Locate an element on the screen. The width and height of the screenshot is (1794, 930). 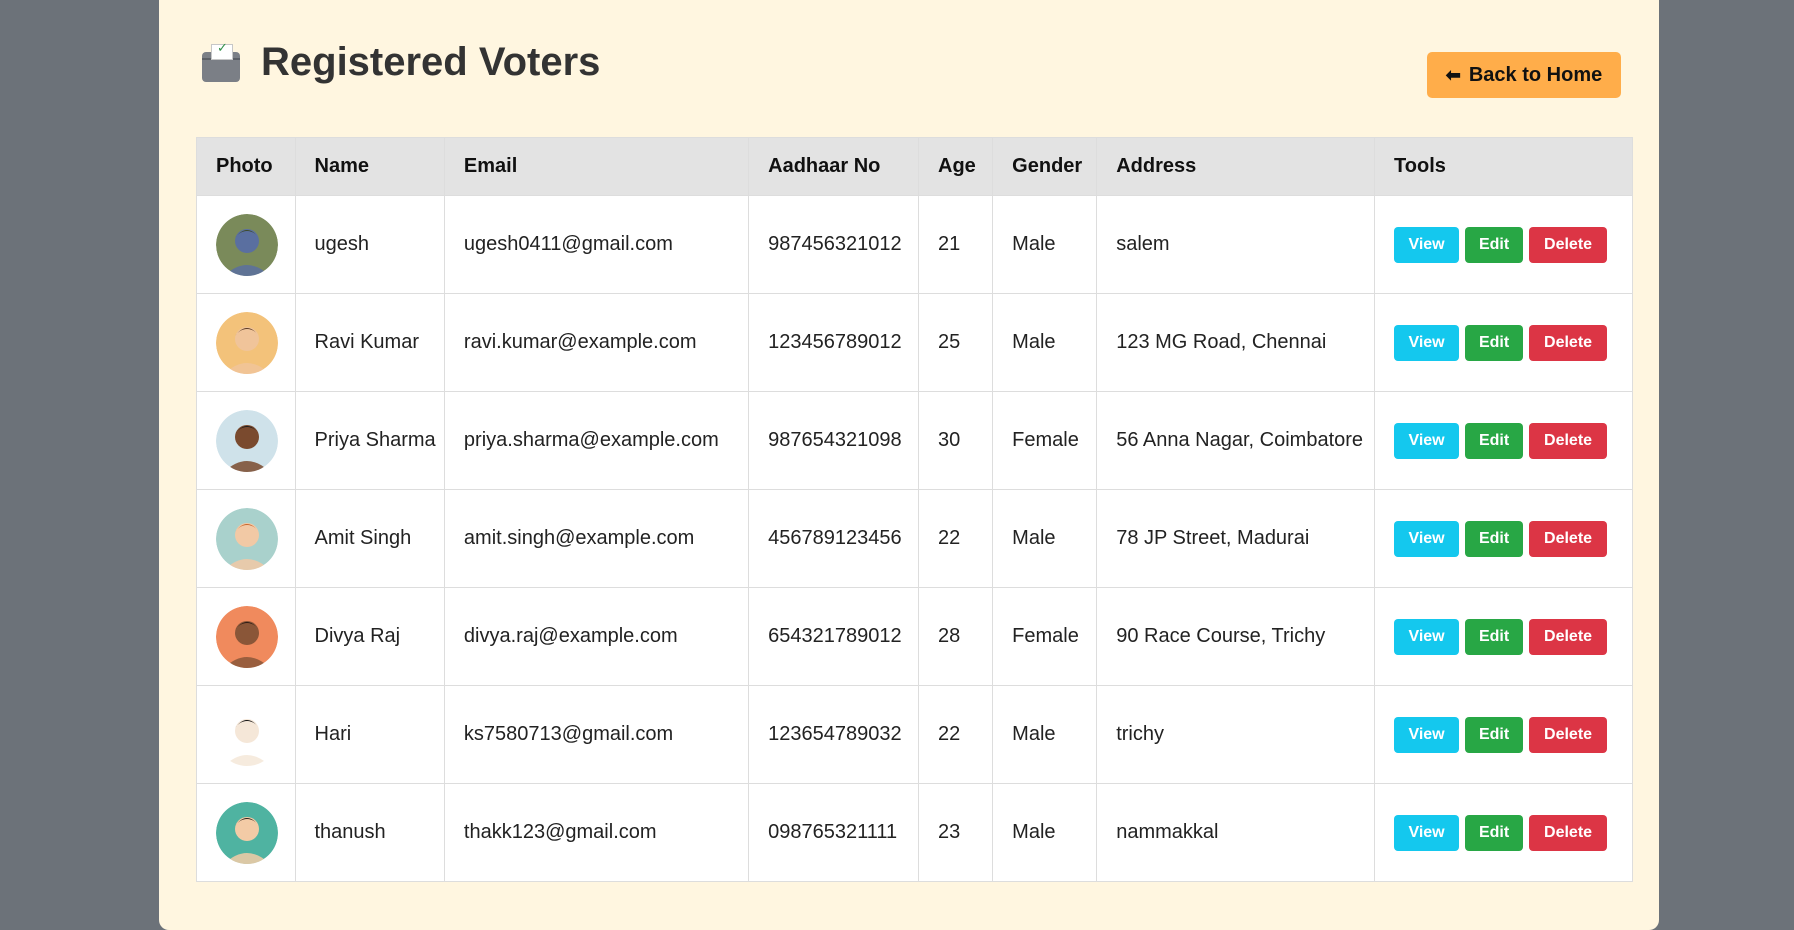
email-cell: divya.raj@example.com is located at coordinates (596, 636).